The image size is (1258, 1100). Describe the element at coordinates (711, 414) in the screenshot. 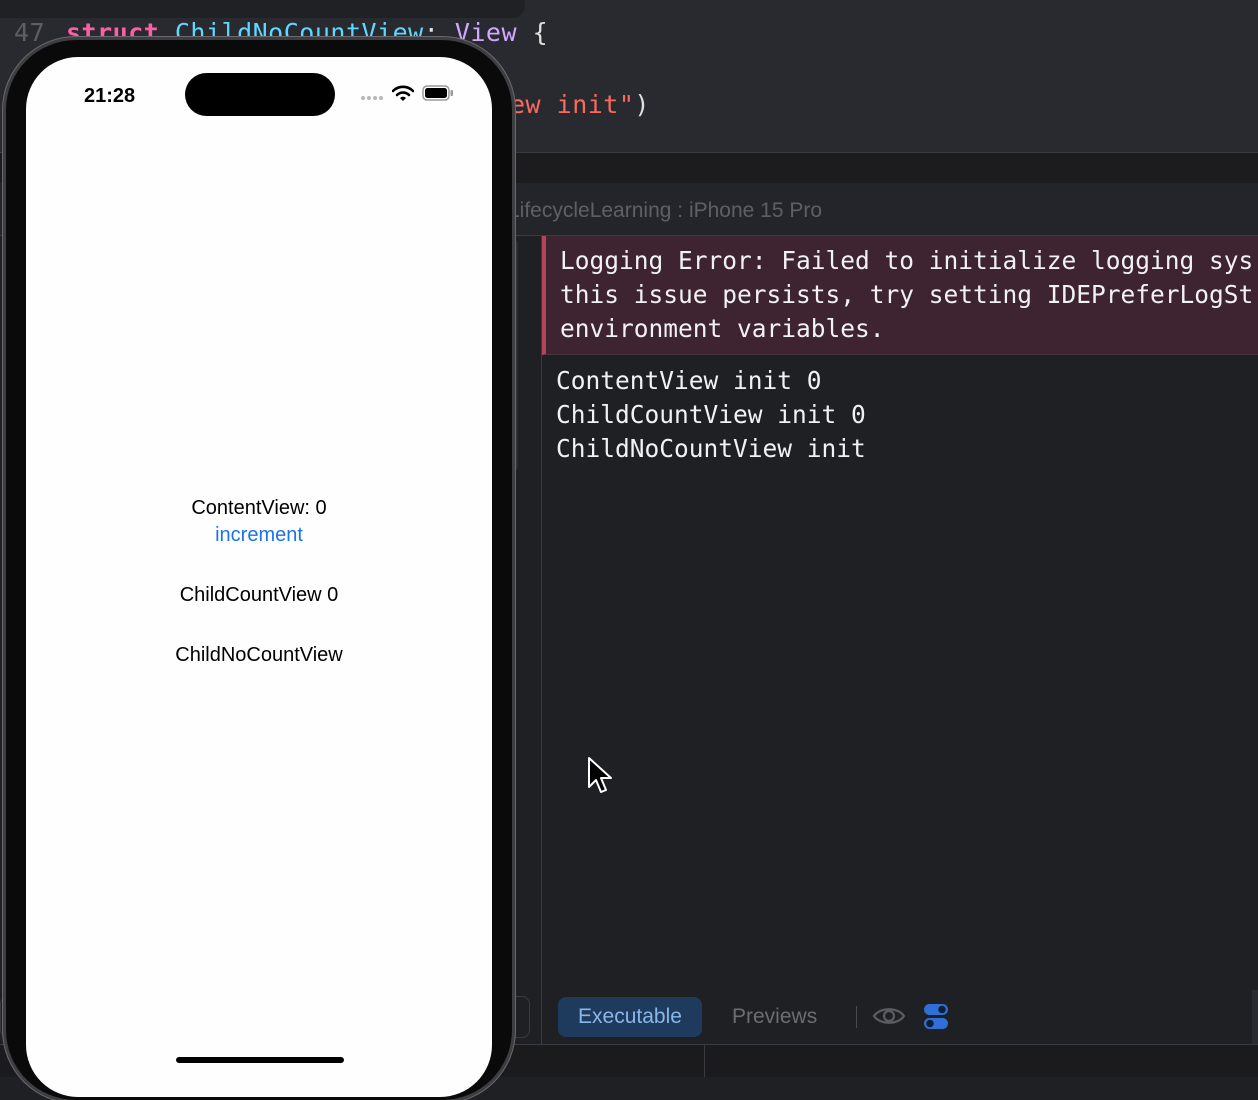

I see `log-line: ChildCountView init 0` at that location.